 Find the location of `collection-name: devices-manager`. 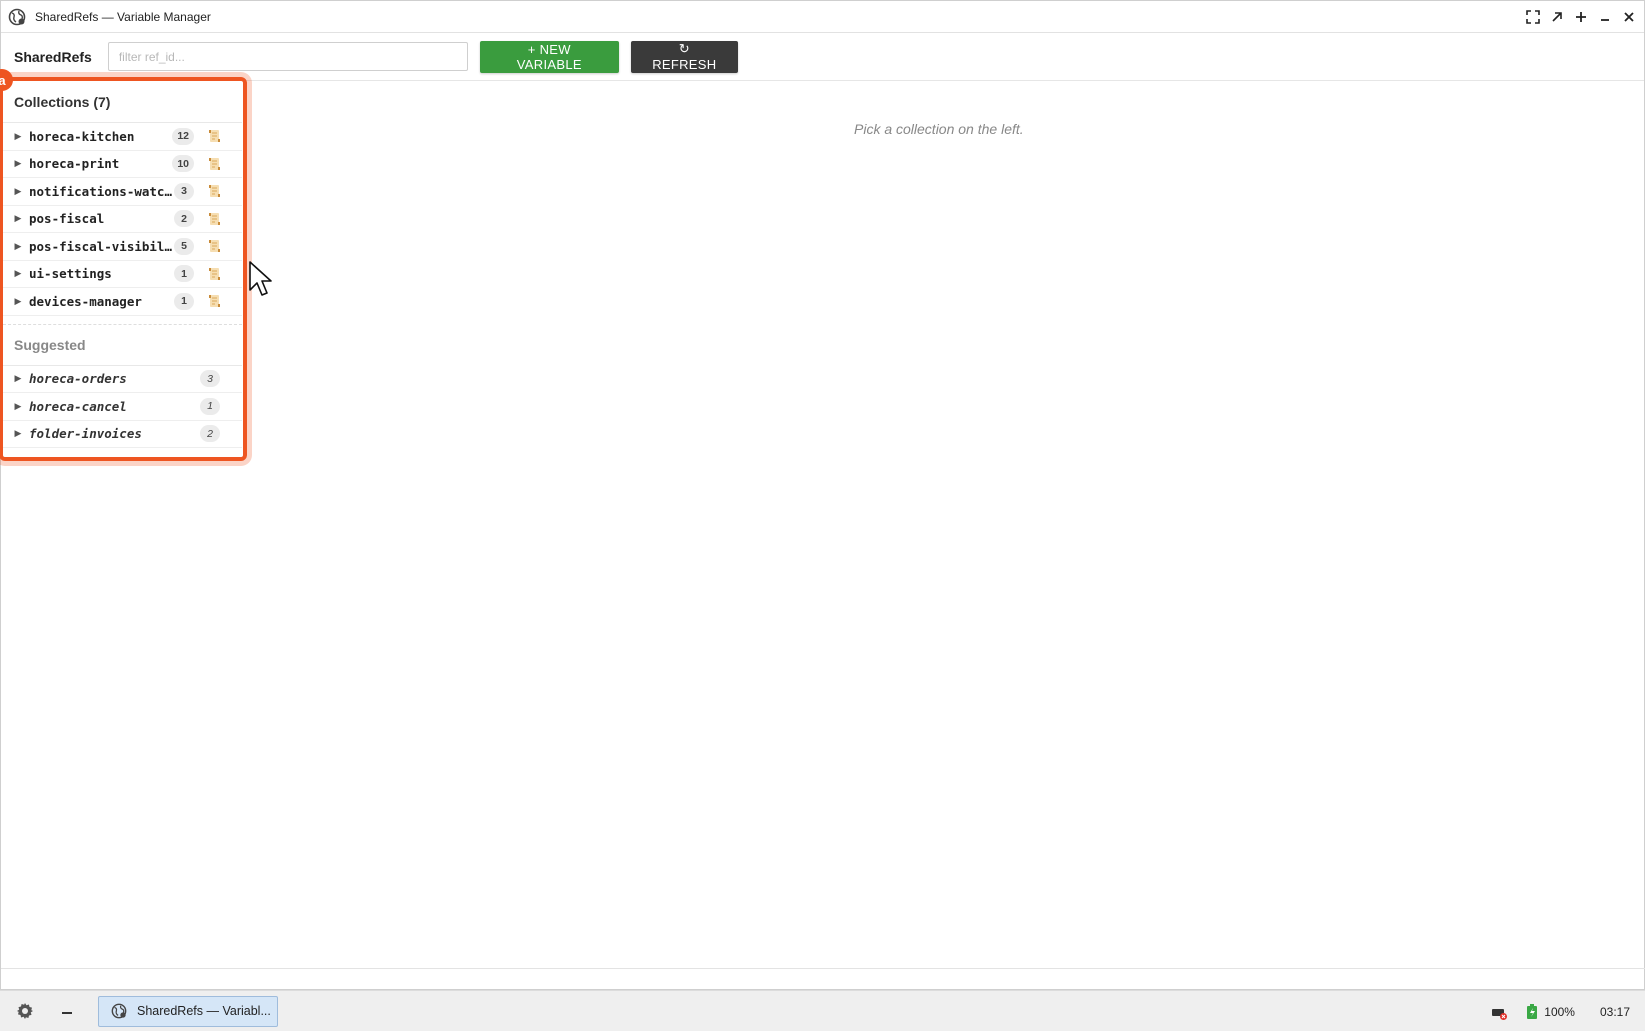

collection-name: devices-manager is located at coordinates (85, 301).